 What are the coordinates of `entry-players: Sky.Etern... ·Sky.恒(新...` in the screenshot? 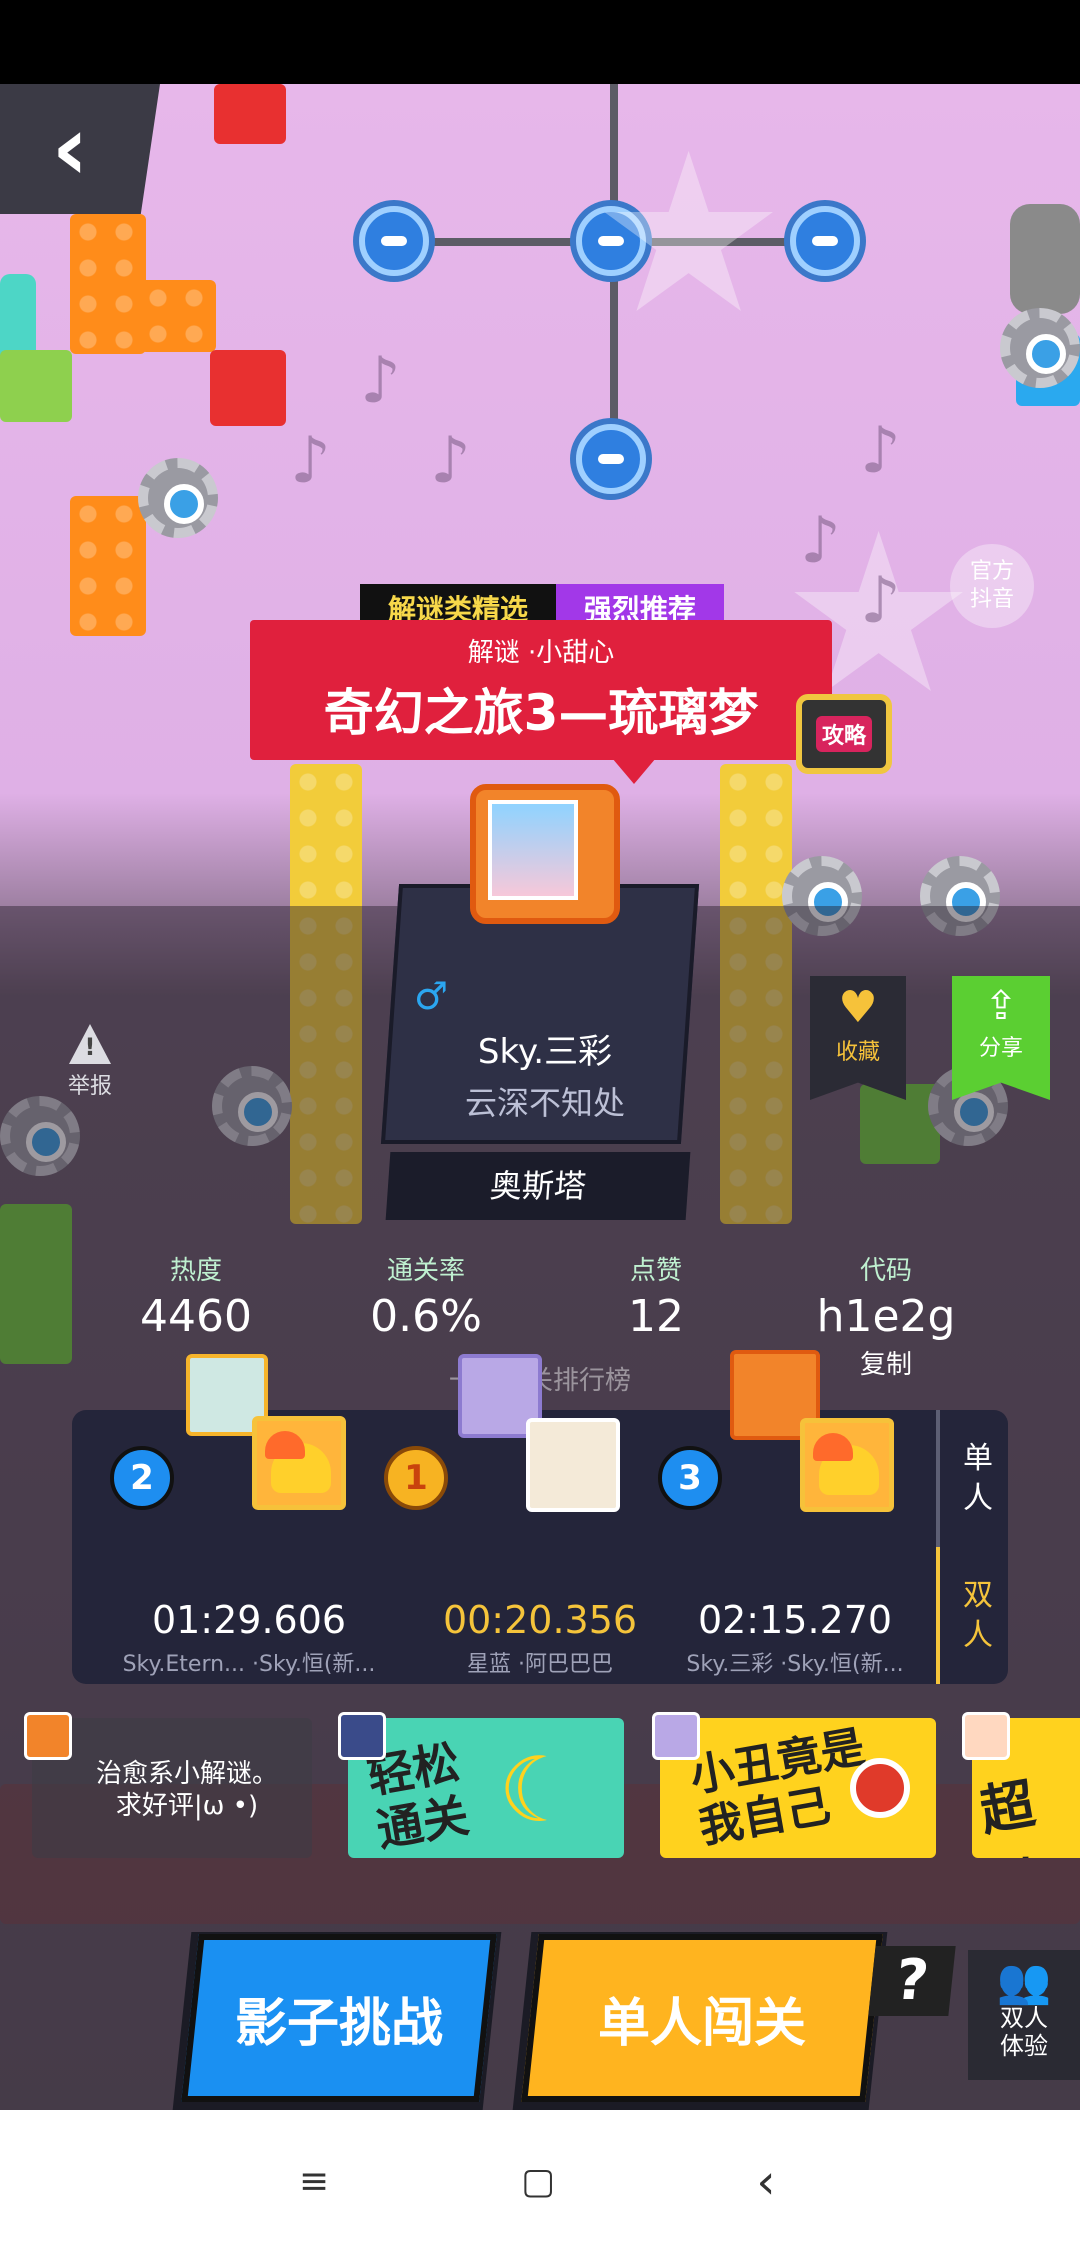 It's located at (249, 1664).